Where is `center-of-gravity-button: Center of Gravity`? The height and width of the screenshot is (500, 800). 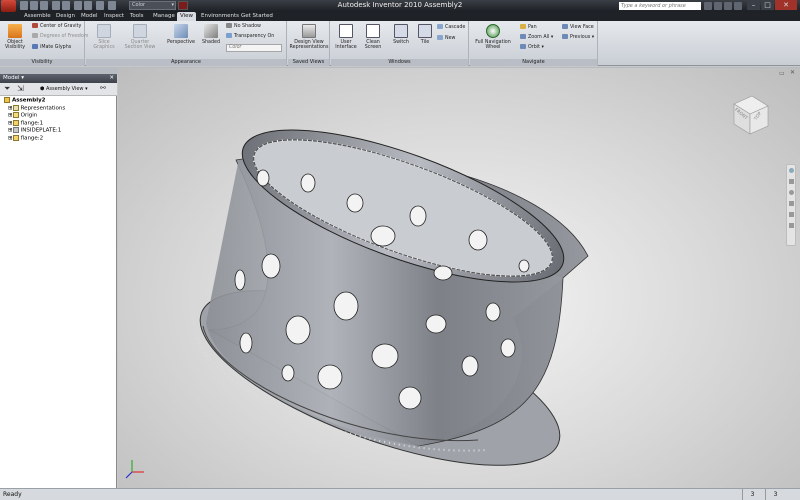
center-of-gravity-button: Center of Gravity is located at coordinates (56, 26).